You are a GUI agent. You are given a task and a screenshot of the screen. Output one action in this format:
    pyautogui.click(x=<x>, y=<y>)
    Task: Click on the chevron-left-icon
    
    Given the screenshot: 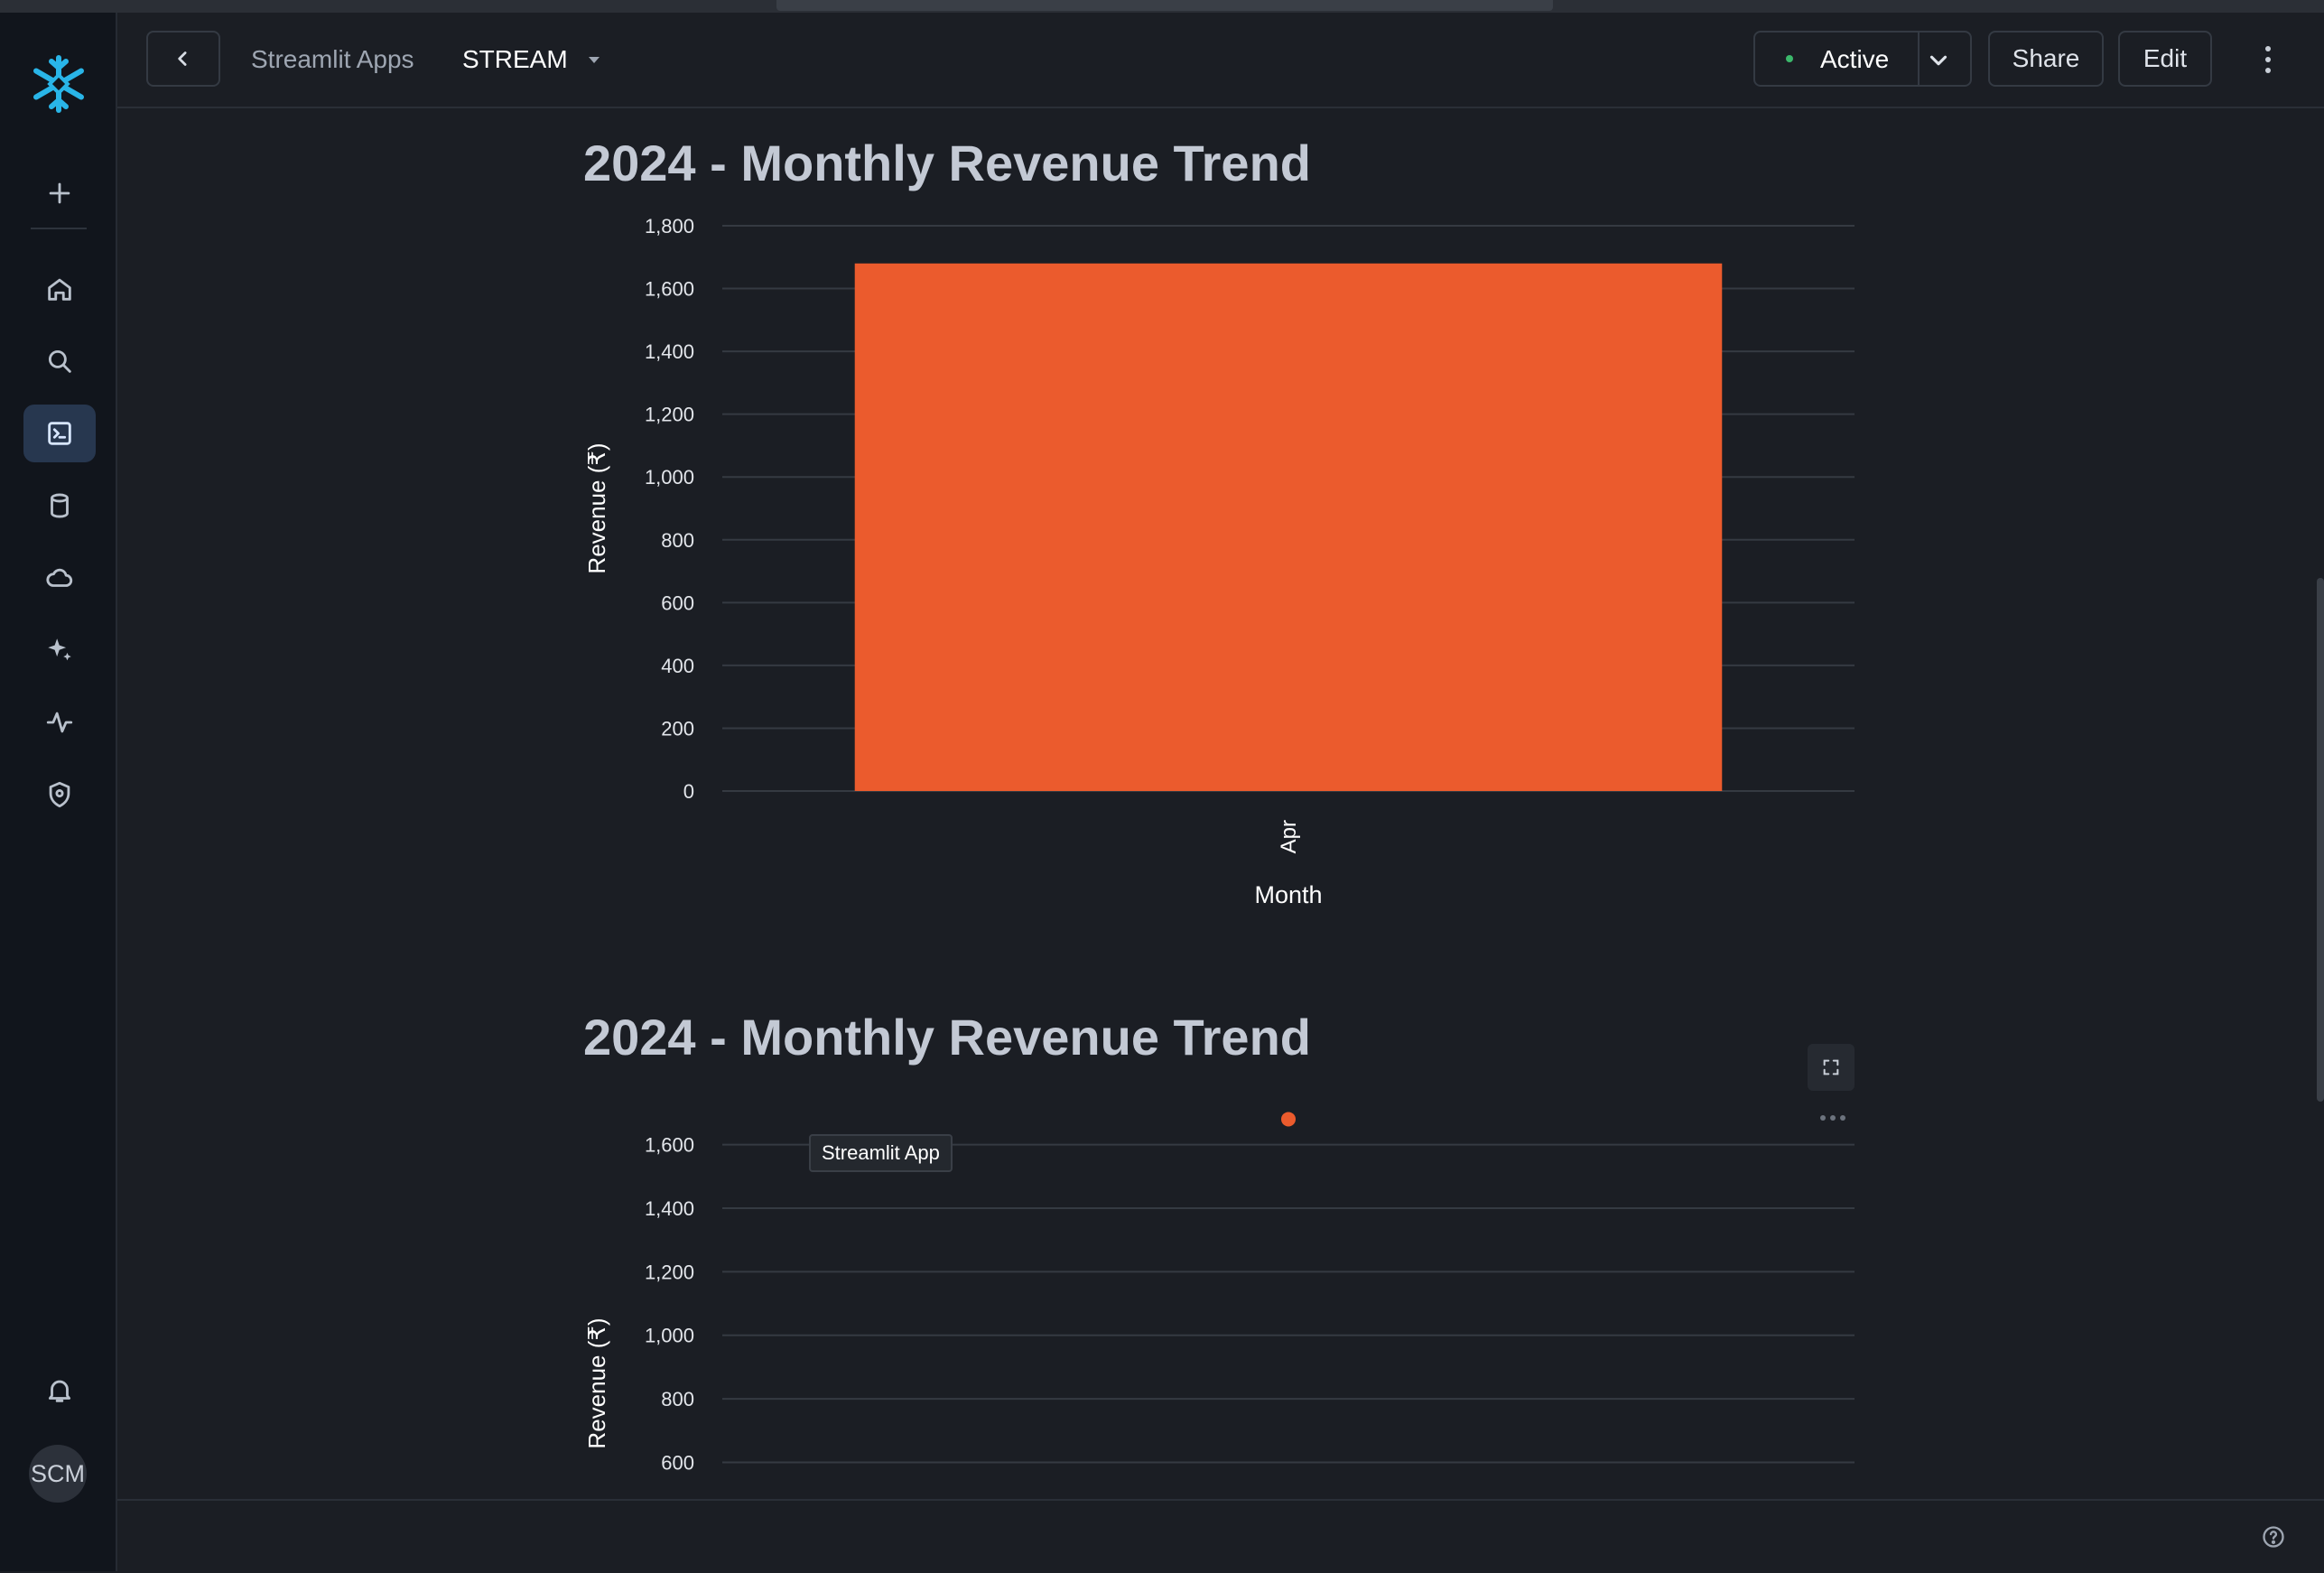 What is the action you would take?
    pyautogui.click(x=182, y=59)
    